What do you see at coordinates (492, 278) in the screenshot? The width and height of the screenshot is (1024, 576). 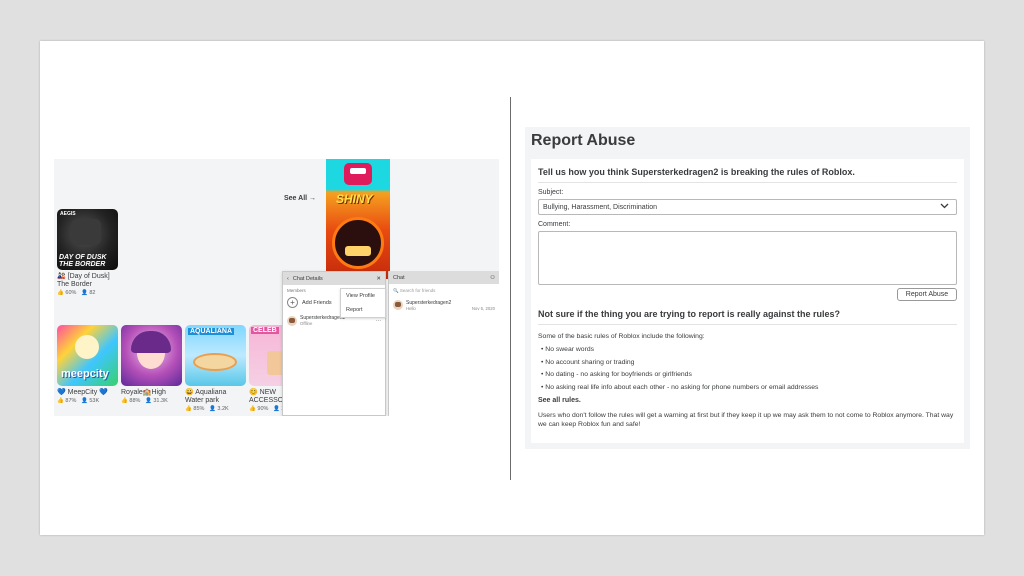 I see `new-chat-icon: ⚇` at bounding box center [492, 278].